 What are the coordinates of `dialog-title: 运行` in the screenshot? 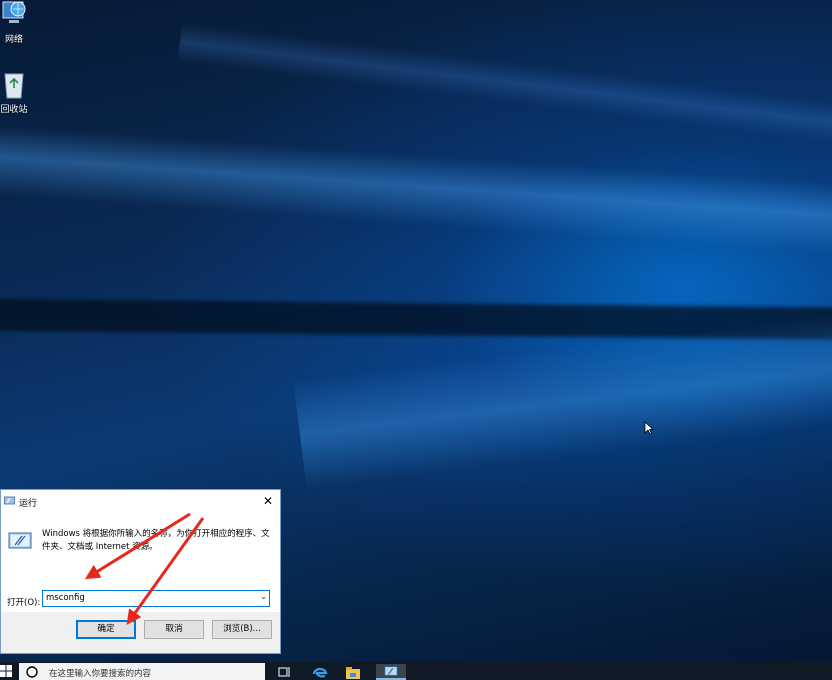 It's located at (28, 504).